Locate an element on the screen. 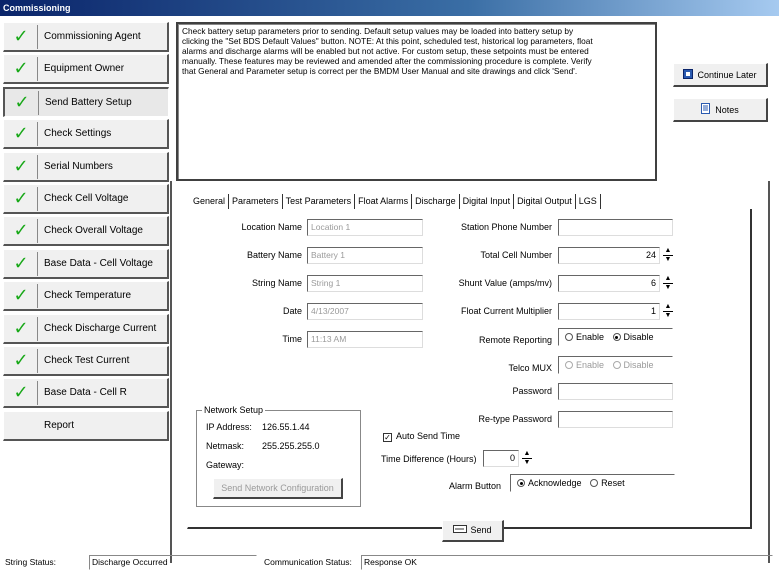 The image size is (779, 571). communication-status-value: Response OK is located at coordinates (567, 562).